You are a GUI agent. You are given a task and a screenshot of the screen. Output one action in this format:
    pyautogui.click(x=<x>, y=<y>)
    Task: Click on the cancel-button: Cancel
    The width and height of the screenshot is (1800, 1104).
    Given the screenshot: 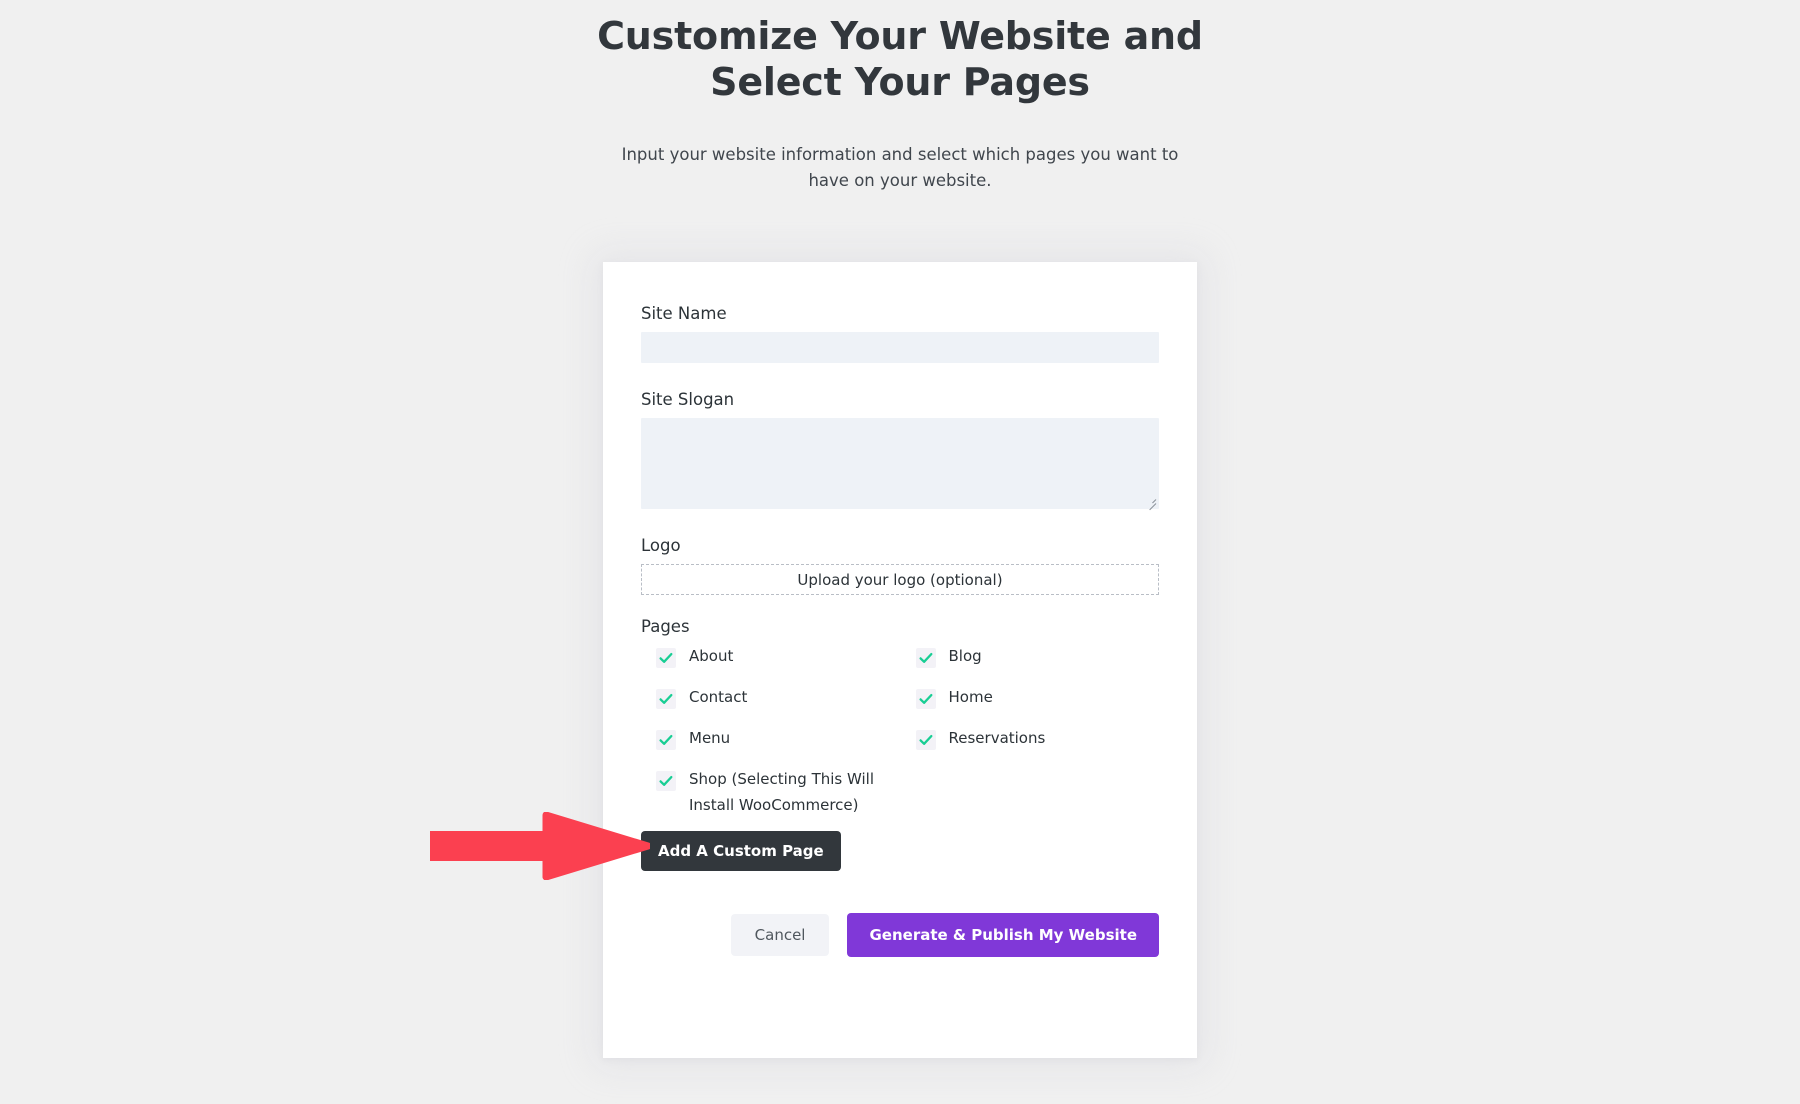 What is the action you would take?
    pyautogui.click(x=780, y=934)
    